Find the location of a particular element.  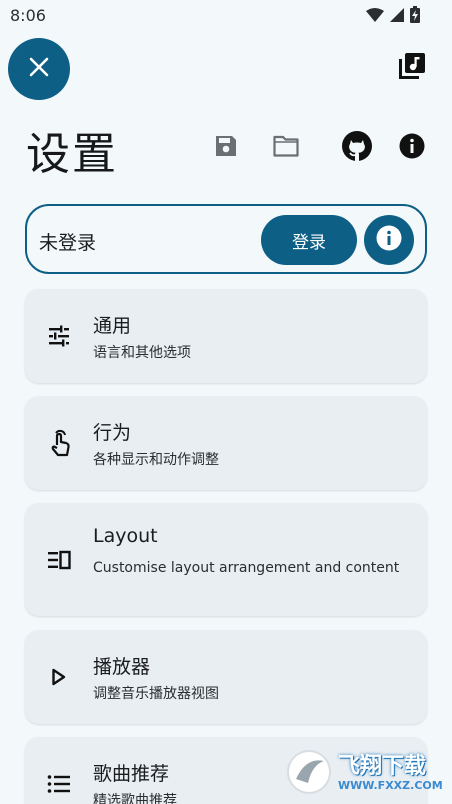

menu-subtitle: 各种显示和动作调整 is located at coordinates (156, 460).